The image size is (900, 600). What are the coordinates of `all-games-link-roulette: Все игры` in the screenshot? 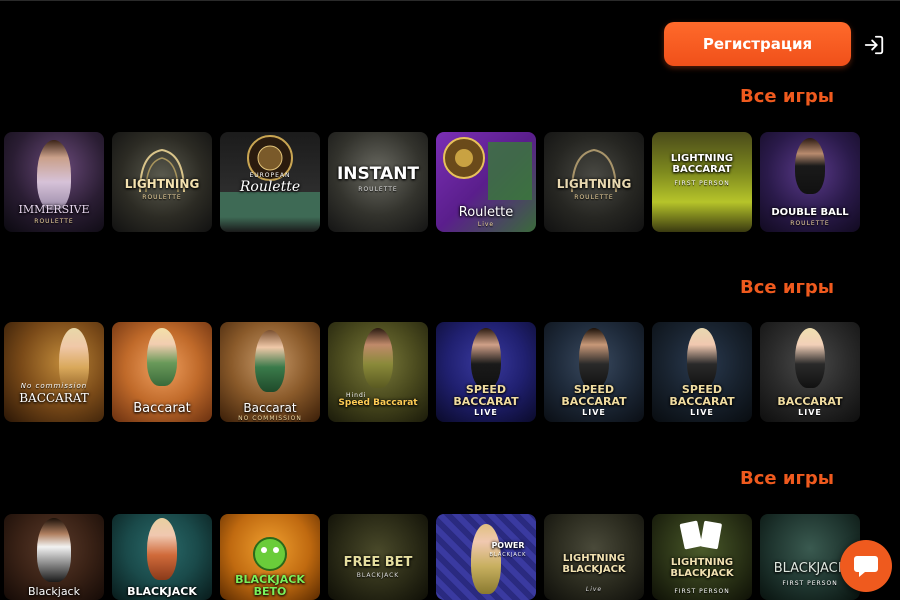 It's located at (790, 96).